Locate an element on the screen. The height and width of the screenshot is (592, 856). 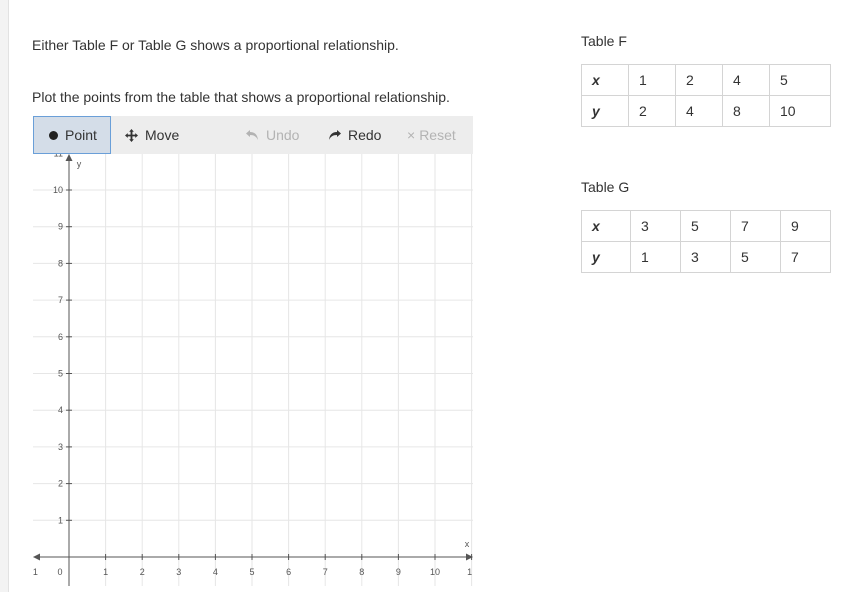
redo-button: Redo is located at coordinates (354, 135).